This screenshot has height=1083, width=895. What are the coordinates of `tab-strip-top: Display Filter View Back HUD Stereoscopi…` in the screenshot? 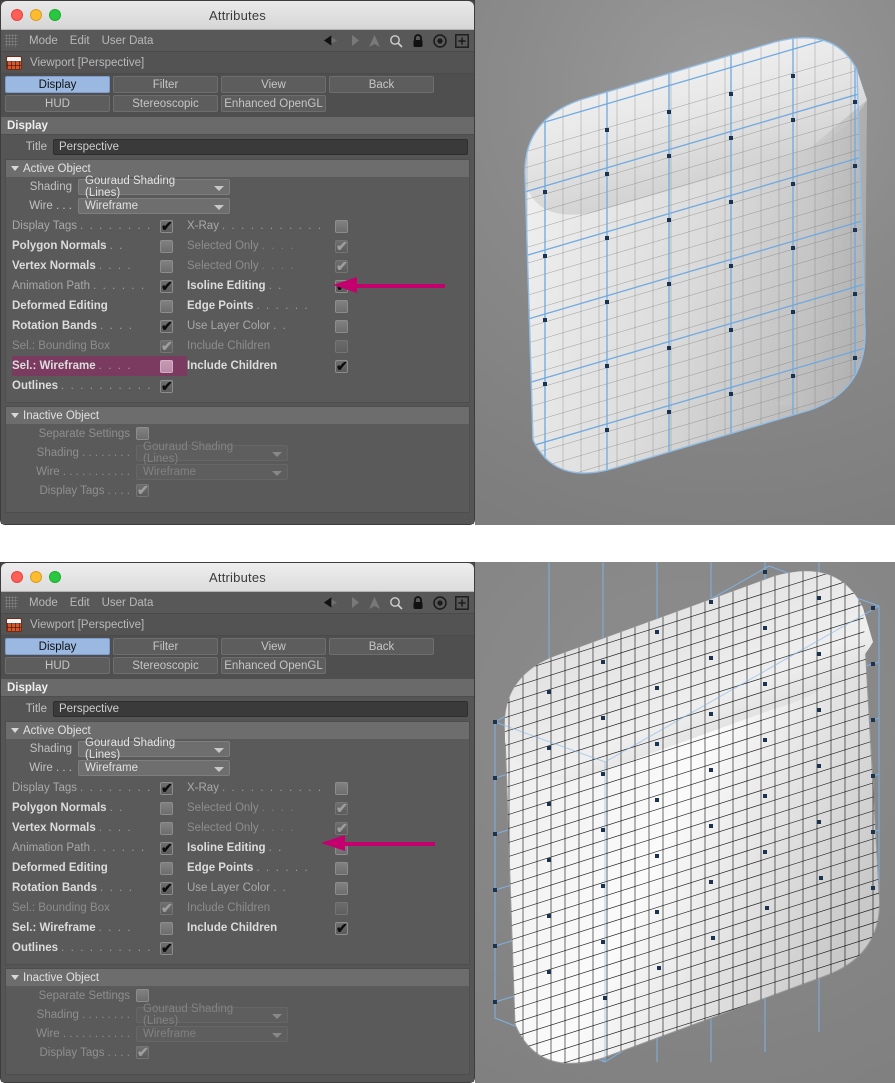 It's located at (237, 95).